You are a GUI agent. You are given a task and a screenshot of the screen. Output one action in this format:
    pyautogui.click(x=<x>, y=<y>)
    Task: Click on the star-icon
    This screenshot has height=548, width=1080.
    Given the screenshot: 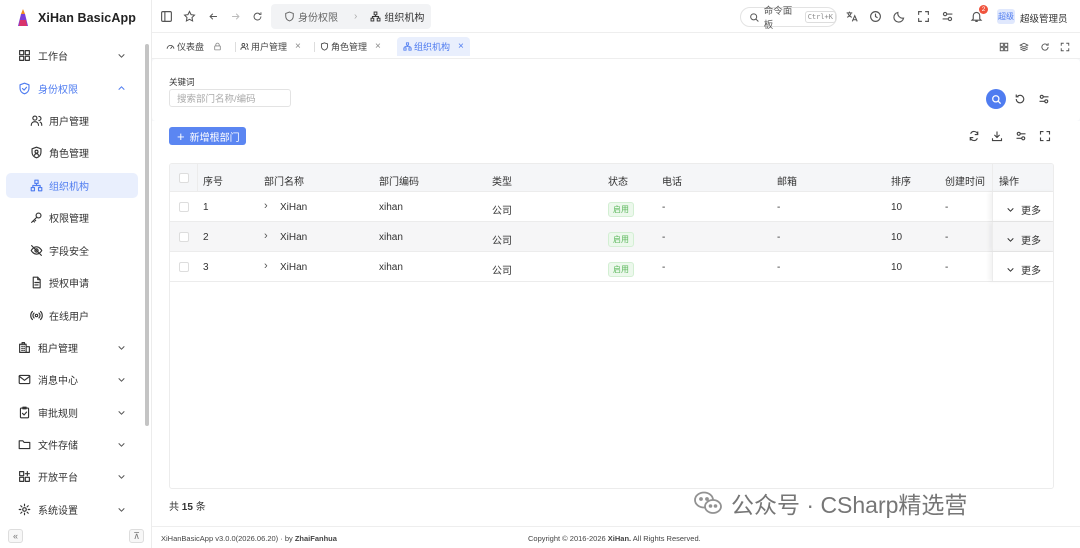 What is the action you would take?
    pyautogui.click(x=189, y=16)
    